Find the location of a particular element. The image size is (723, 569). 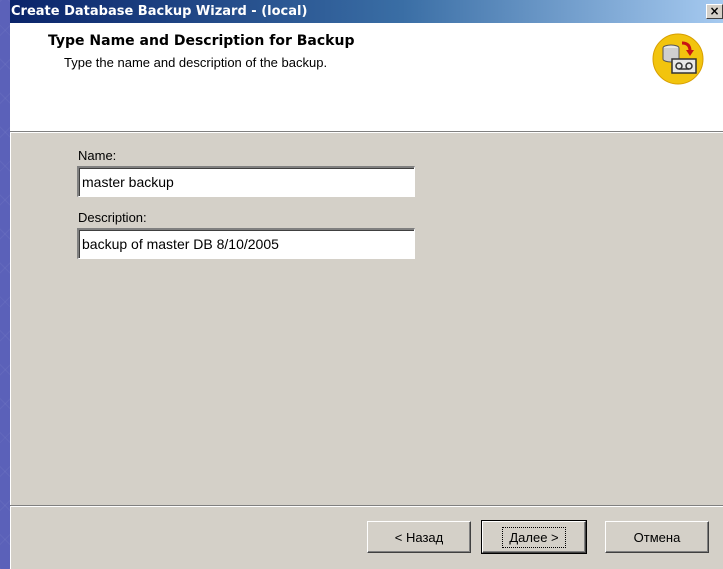

back-button: < Назад is located at coordinates (419, 537).